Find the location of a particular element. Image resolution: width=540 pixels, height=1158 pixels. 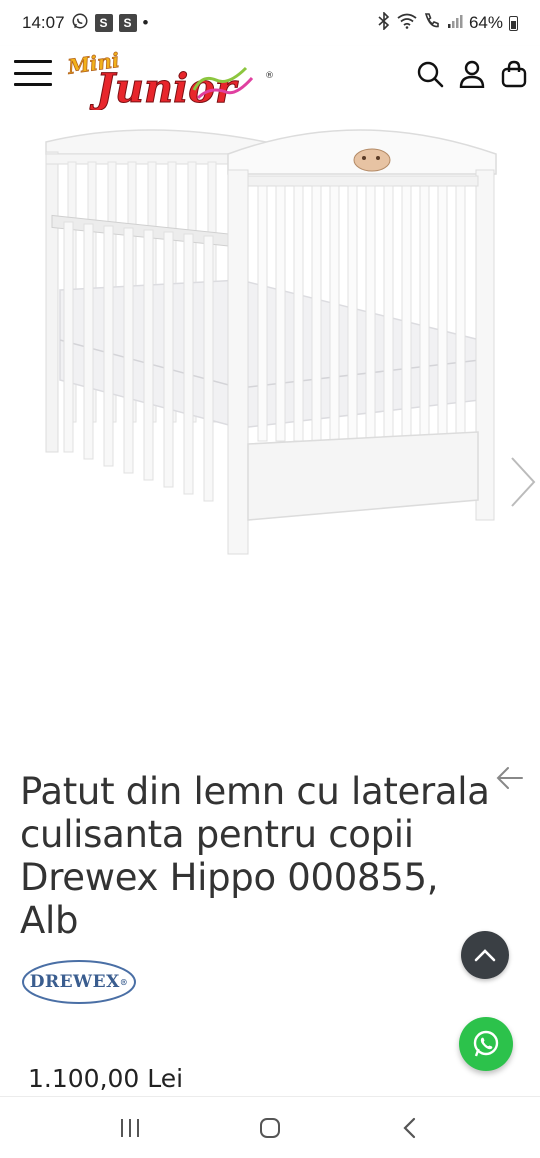

recent-apps-icon is located at coordinates (130, 1127).